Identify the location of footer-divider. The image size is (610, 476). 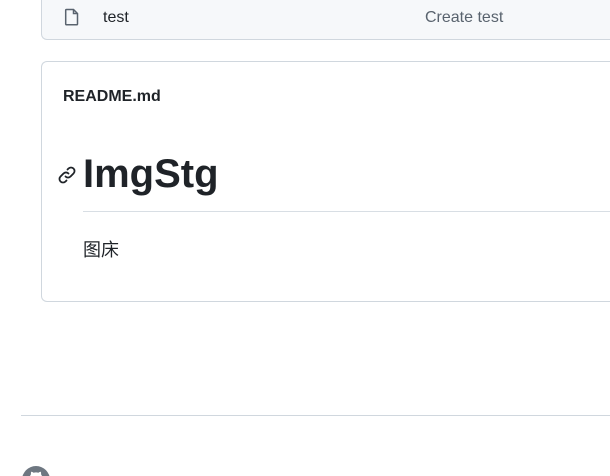
(315, 415).